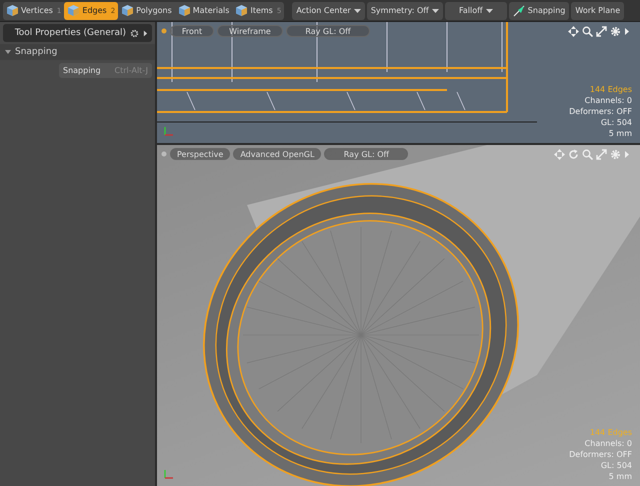  What do you see at coordinates (601, 31) in the screenshot?
I see `maximize-icon` at bounding box center [601, 31].